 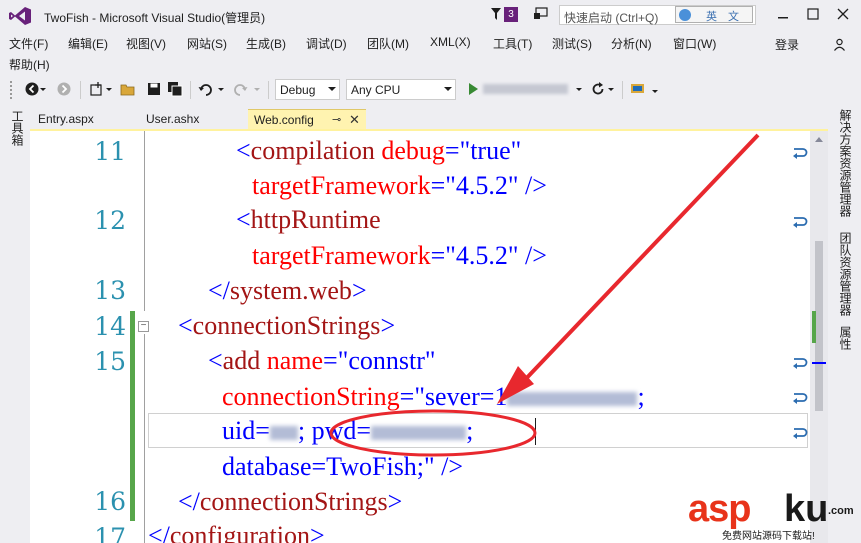 What do you see at coordinates (110, 220) in the screenshot?
I see `line-number: 12` at bounding box center [110, 220].